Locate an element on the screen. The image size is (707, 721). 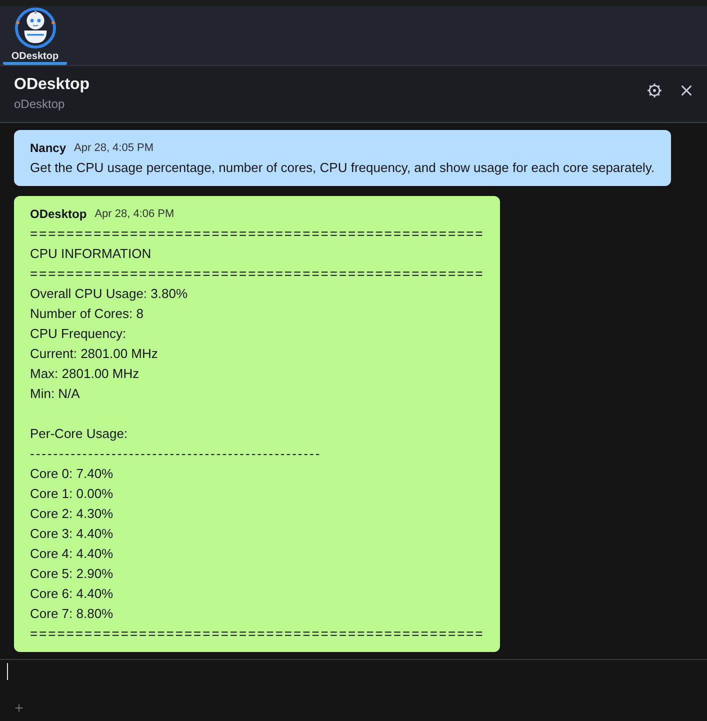
settings-button is located at coordinates (654, 90).